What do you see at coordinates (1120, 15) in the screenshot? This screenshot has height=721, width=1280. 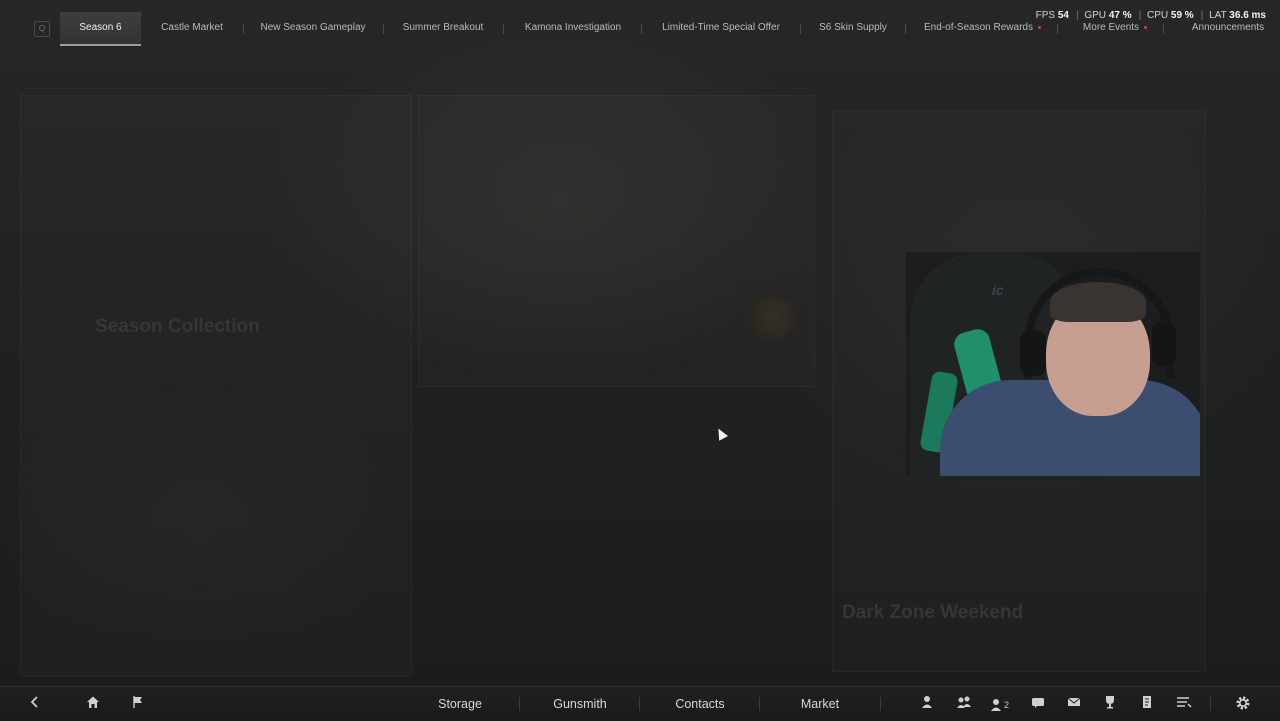 I see `gpu-value: 47 %` at bounding box center [1120, 15].